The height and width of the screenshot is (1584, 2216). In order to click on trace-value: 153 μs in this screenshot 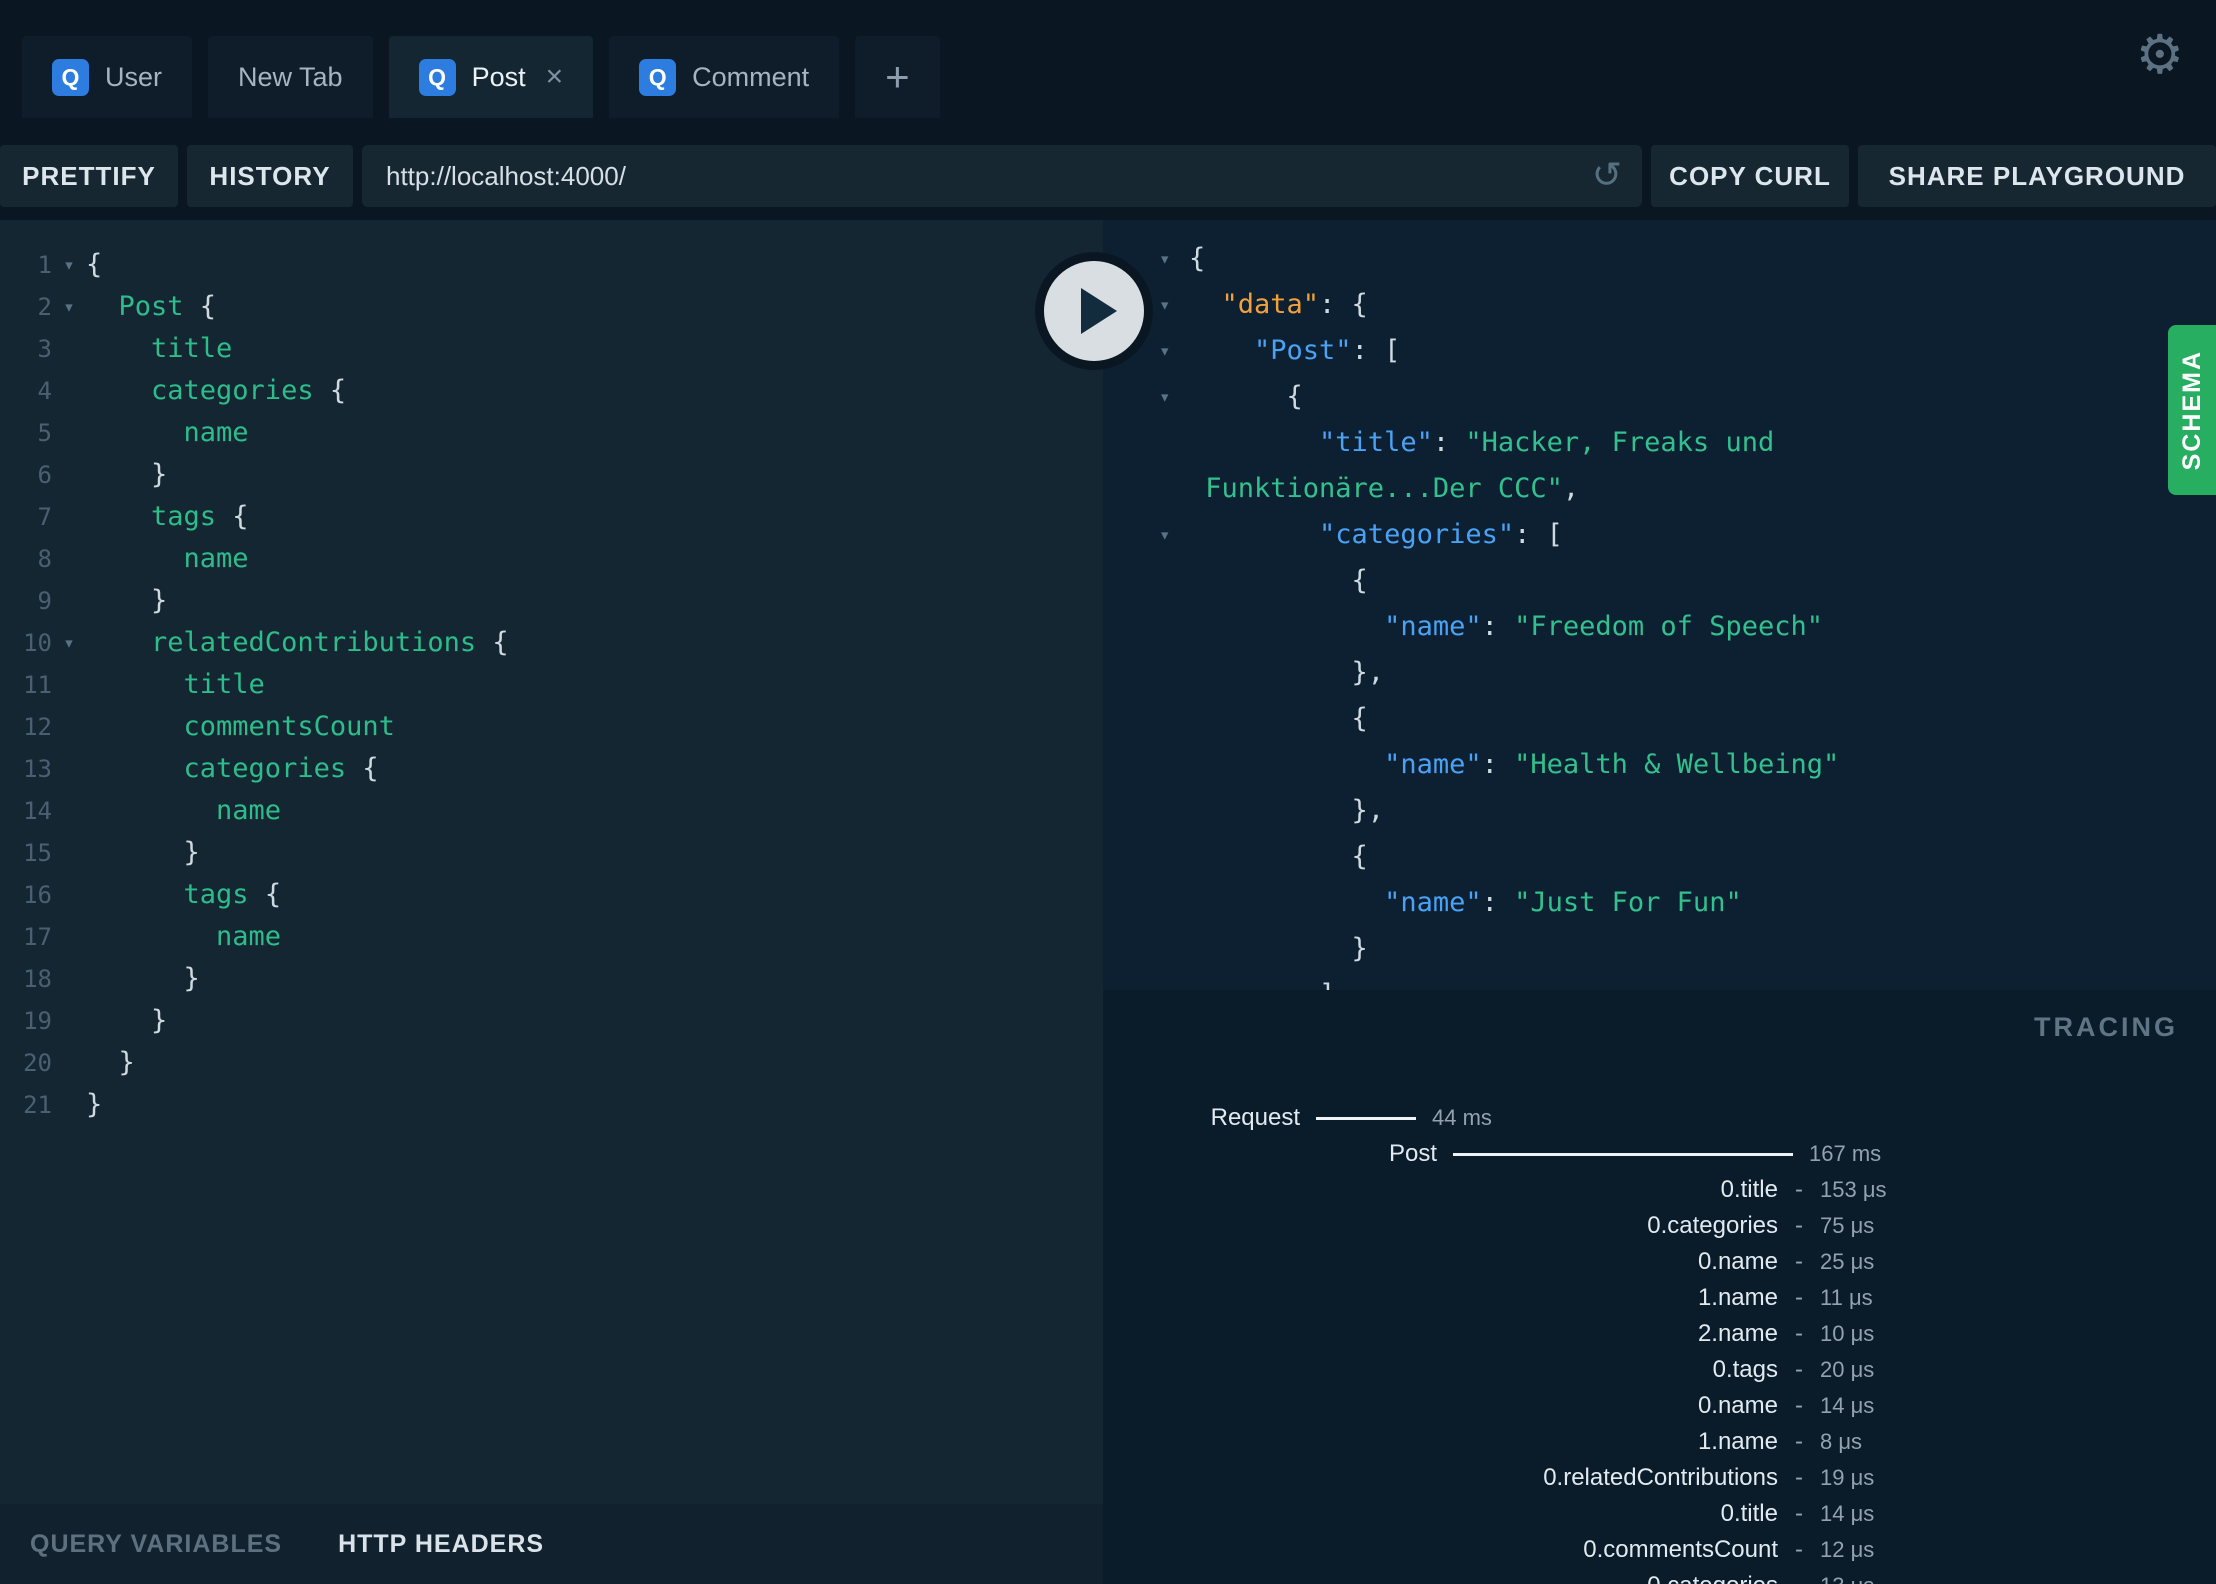, I will do `click(1853, 1189)`.